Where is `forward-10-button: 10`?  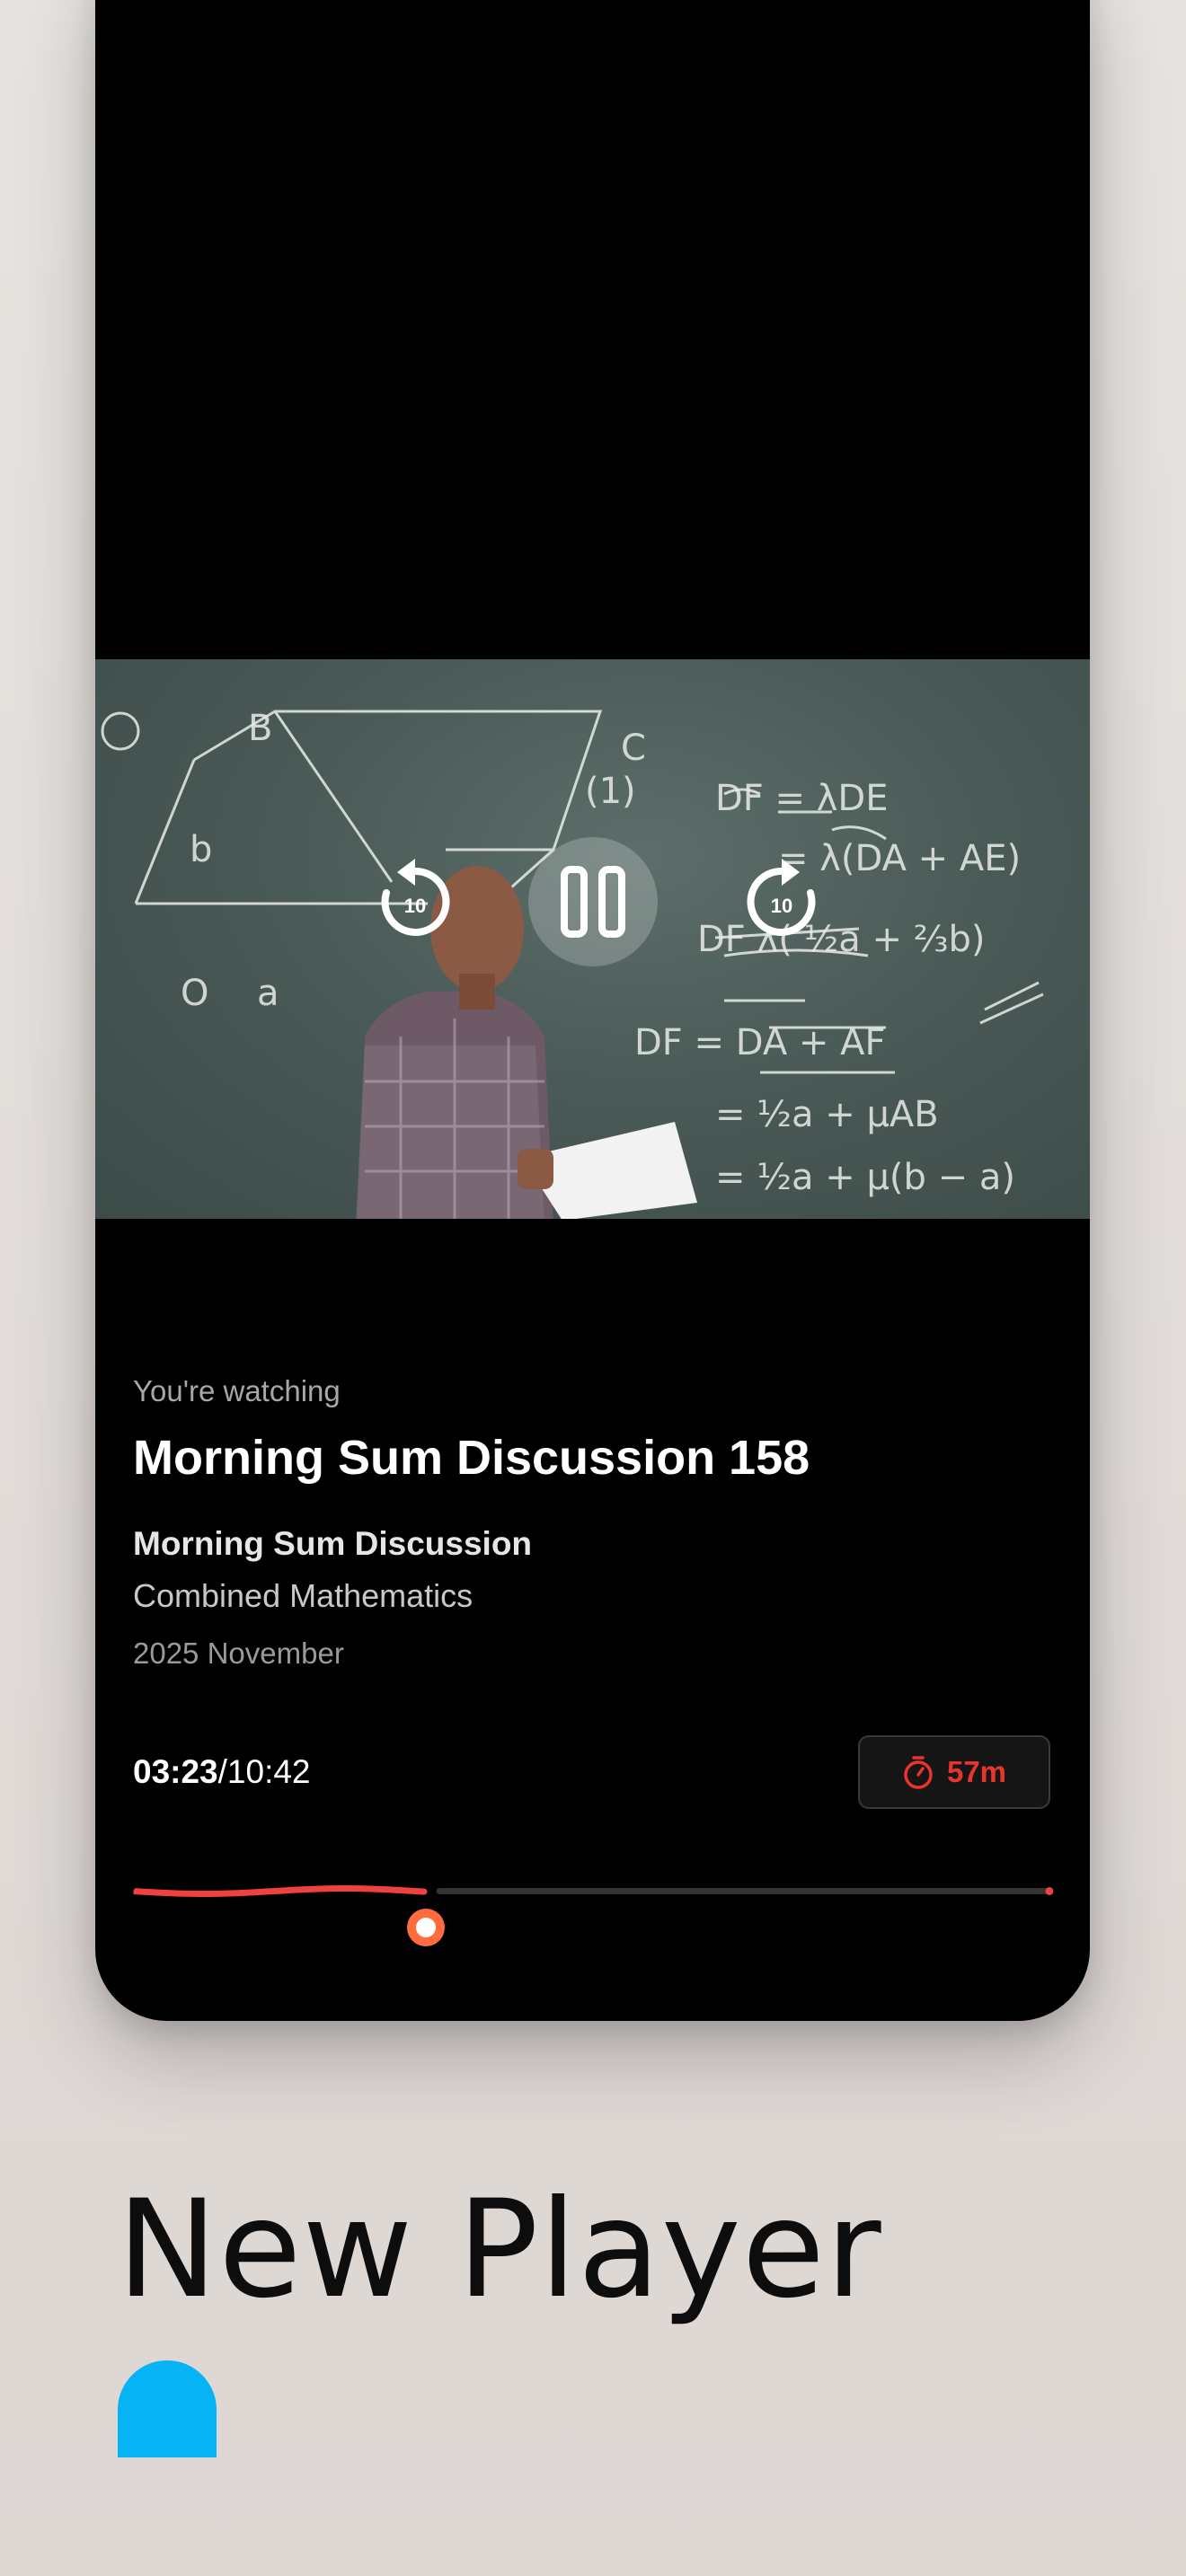
forward-10-button: 10 is located at coordinates (782, 902).